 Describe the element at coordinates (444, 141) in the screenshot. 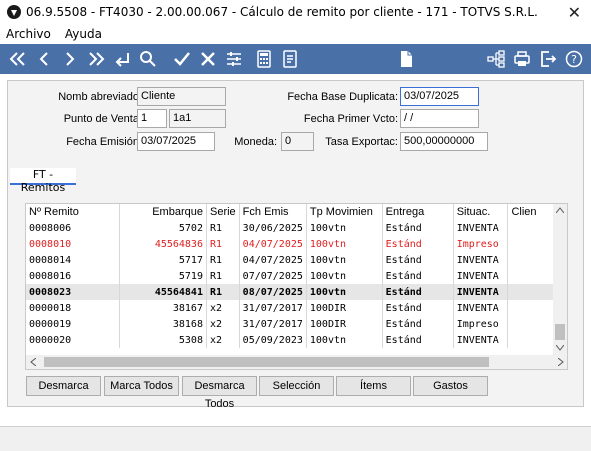

I see `tasa-exportac-field: 500,00000000` at that location.